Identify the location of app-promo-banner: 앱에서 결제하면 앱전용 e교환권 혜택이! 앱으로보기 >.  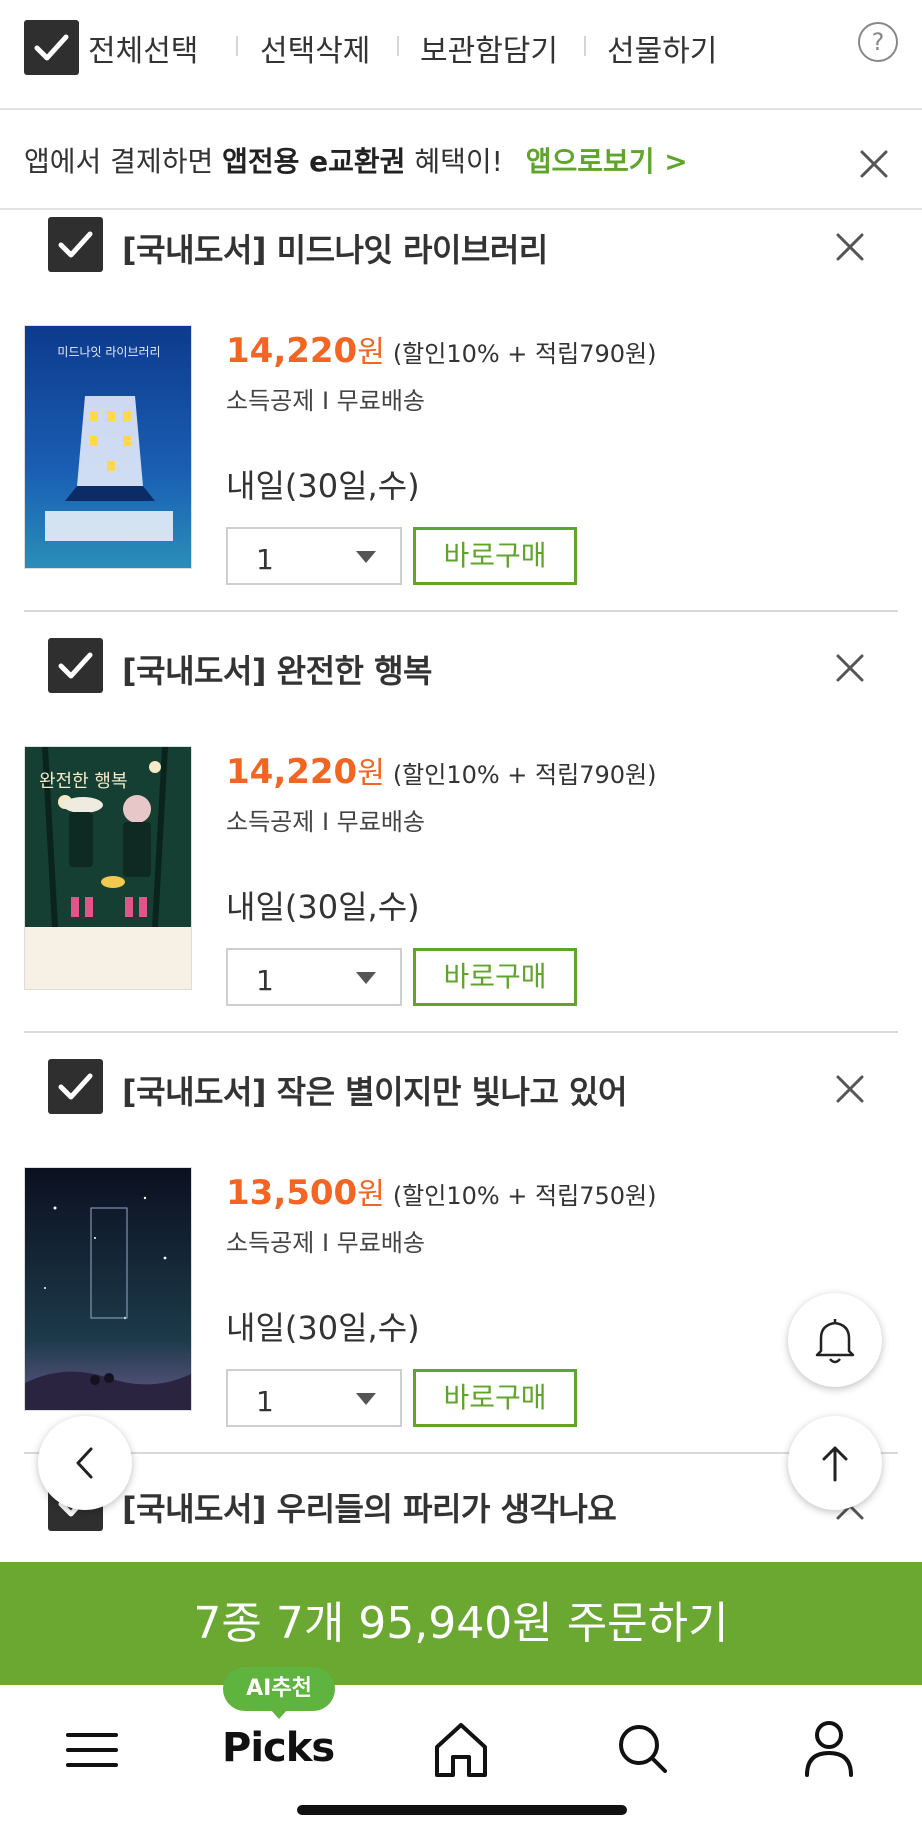
(461, 161).